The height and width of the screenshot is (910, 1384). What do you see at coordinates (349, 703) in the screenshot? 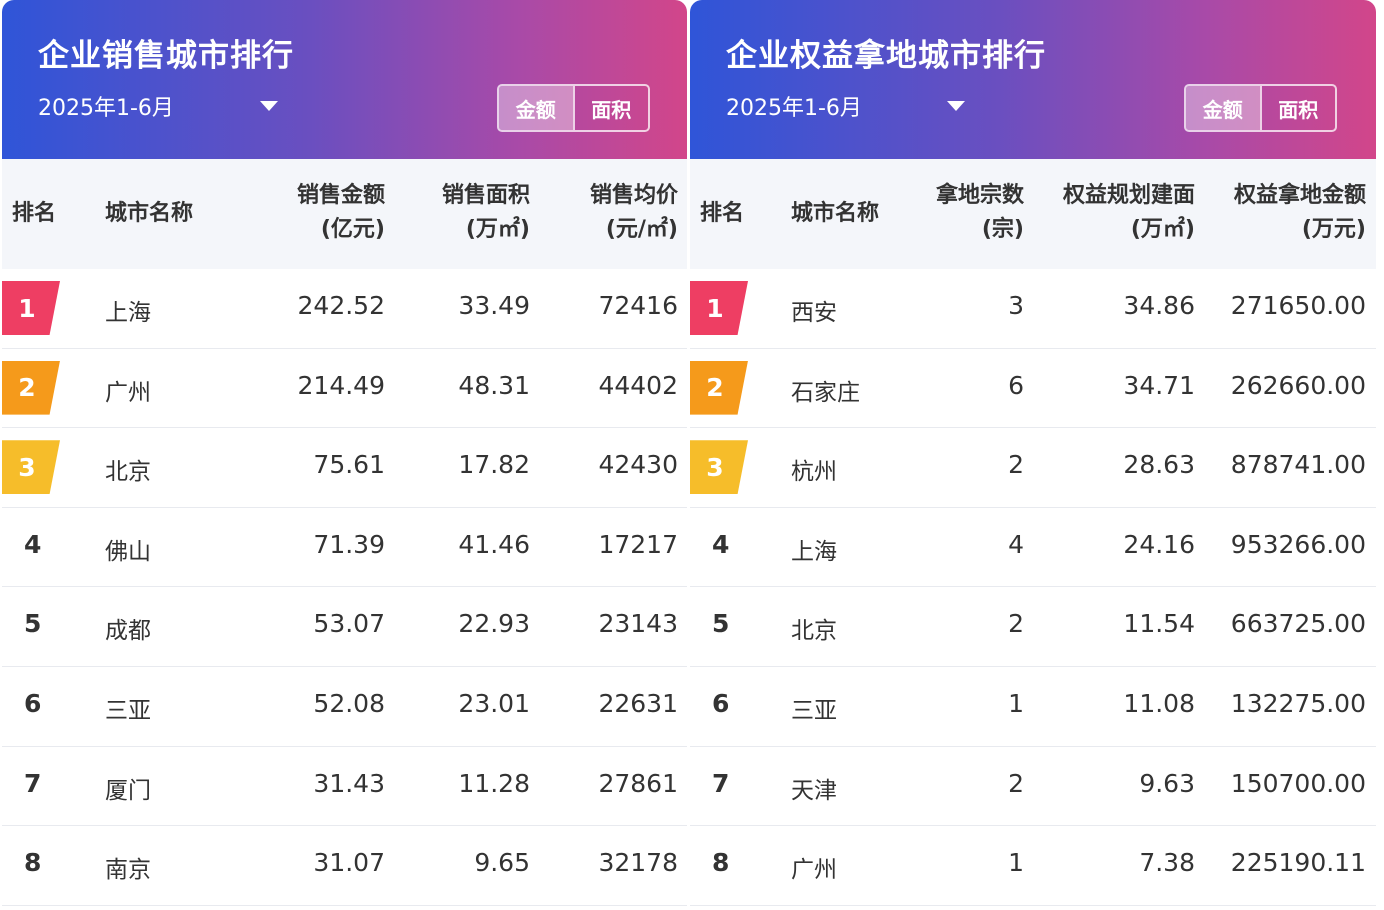
I see `value-cell-1: 52.08` at bounding box center [349, 703].